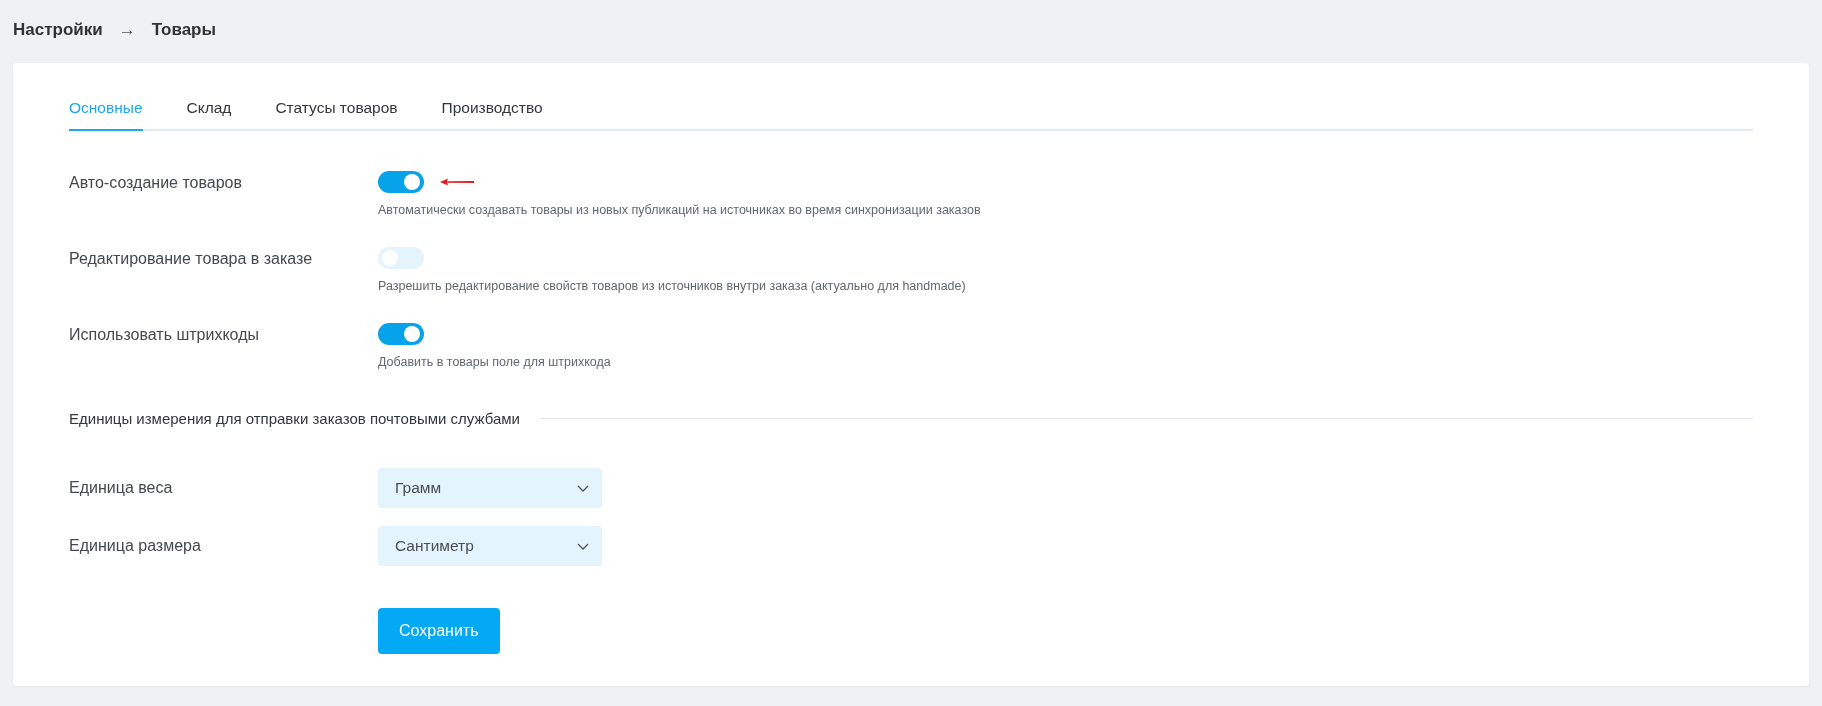 The width and height of the screenshot is (1822, 706). Describe the element at coordinates (135, 546) in the screenshot. I see `field-label: Единица размера` at that location.